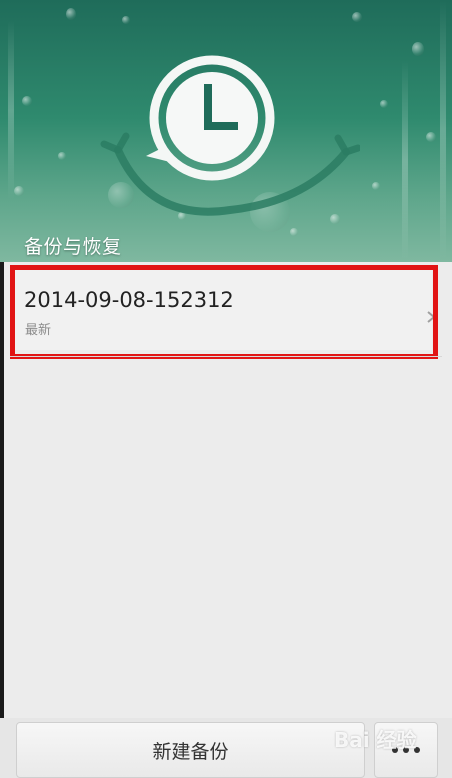 This screenshot has height=778, width=452. I want to click on backup-list-item: 2014-09-08-152312 最新, so click(223, 308).